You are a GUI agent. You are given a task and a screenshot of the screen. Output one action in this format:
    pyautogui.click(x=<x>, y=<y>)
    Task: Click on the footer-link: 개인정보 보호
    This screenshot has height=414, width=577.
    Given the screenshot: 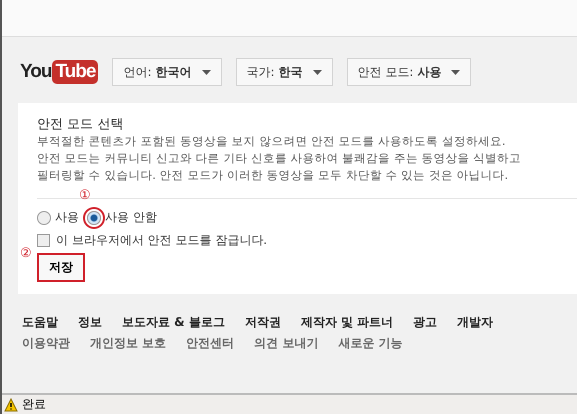 What is the action you would take?
    pyautogui.click(x=128, y=343)
    